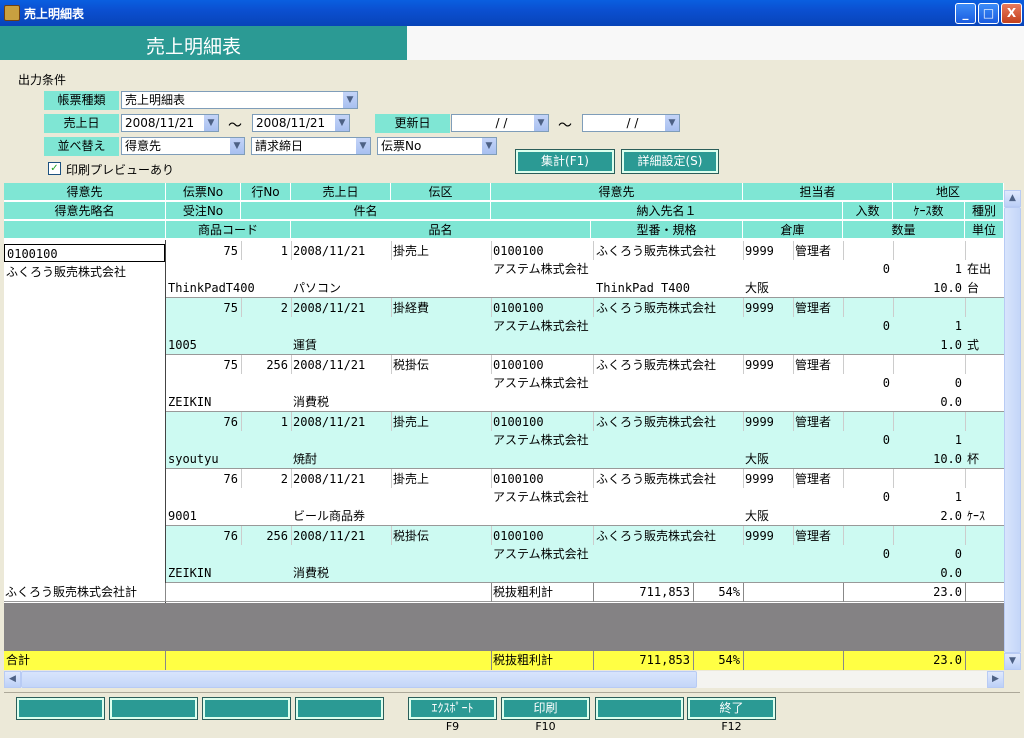 The height and width of the screenshot is (738, 1024). I want to click on column-header: 伝票No, so click(203, 192).